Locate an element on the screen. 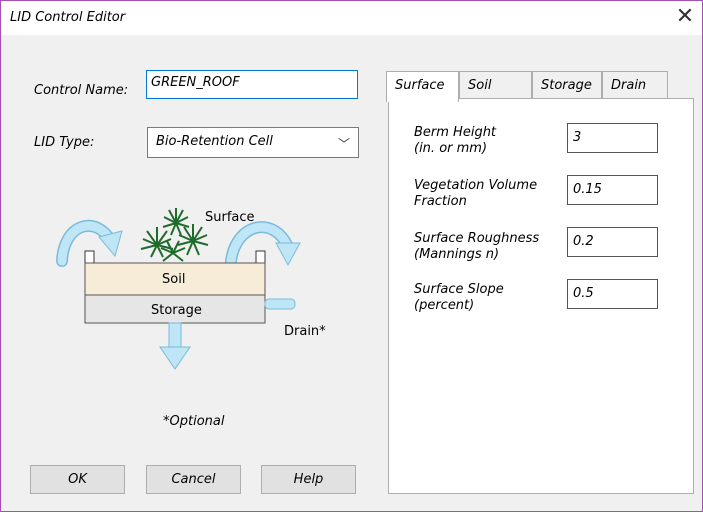  tab-soil: Soil is located at coordinates (495, 85).